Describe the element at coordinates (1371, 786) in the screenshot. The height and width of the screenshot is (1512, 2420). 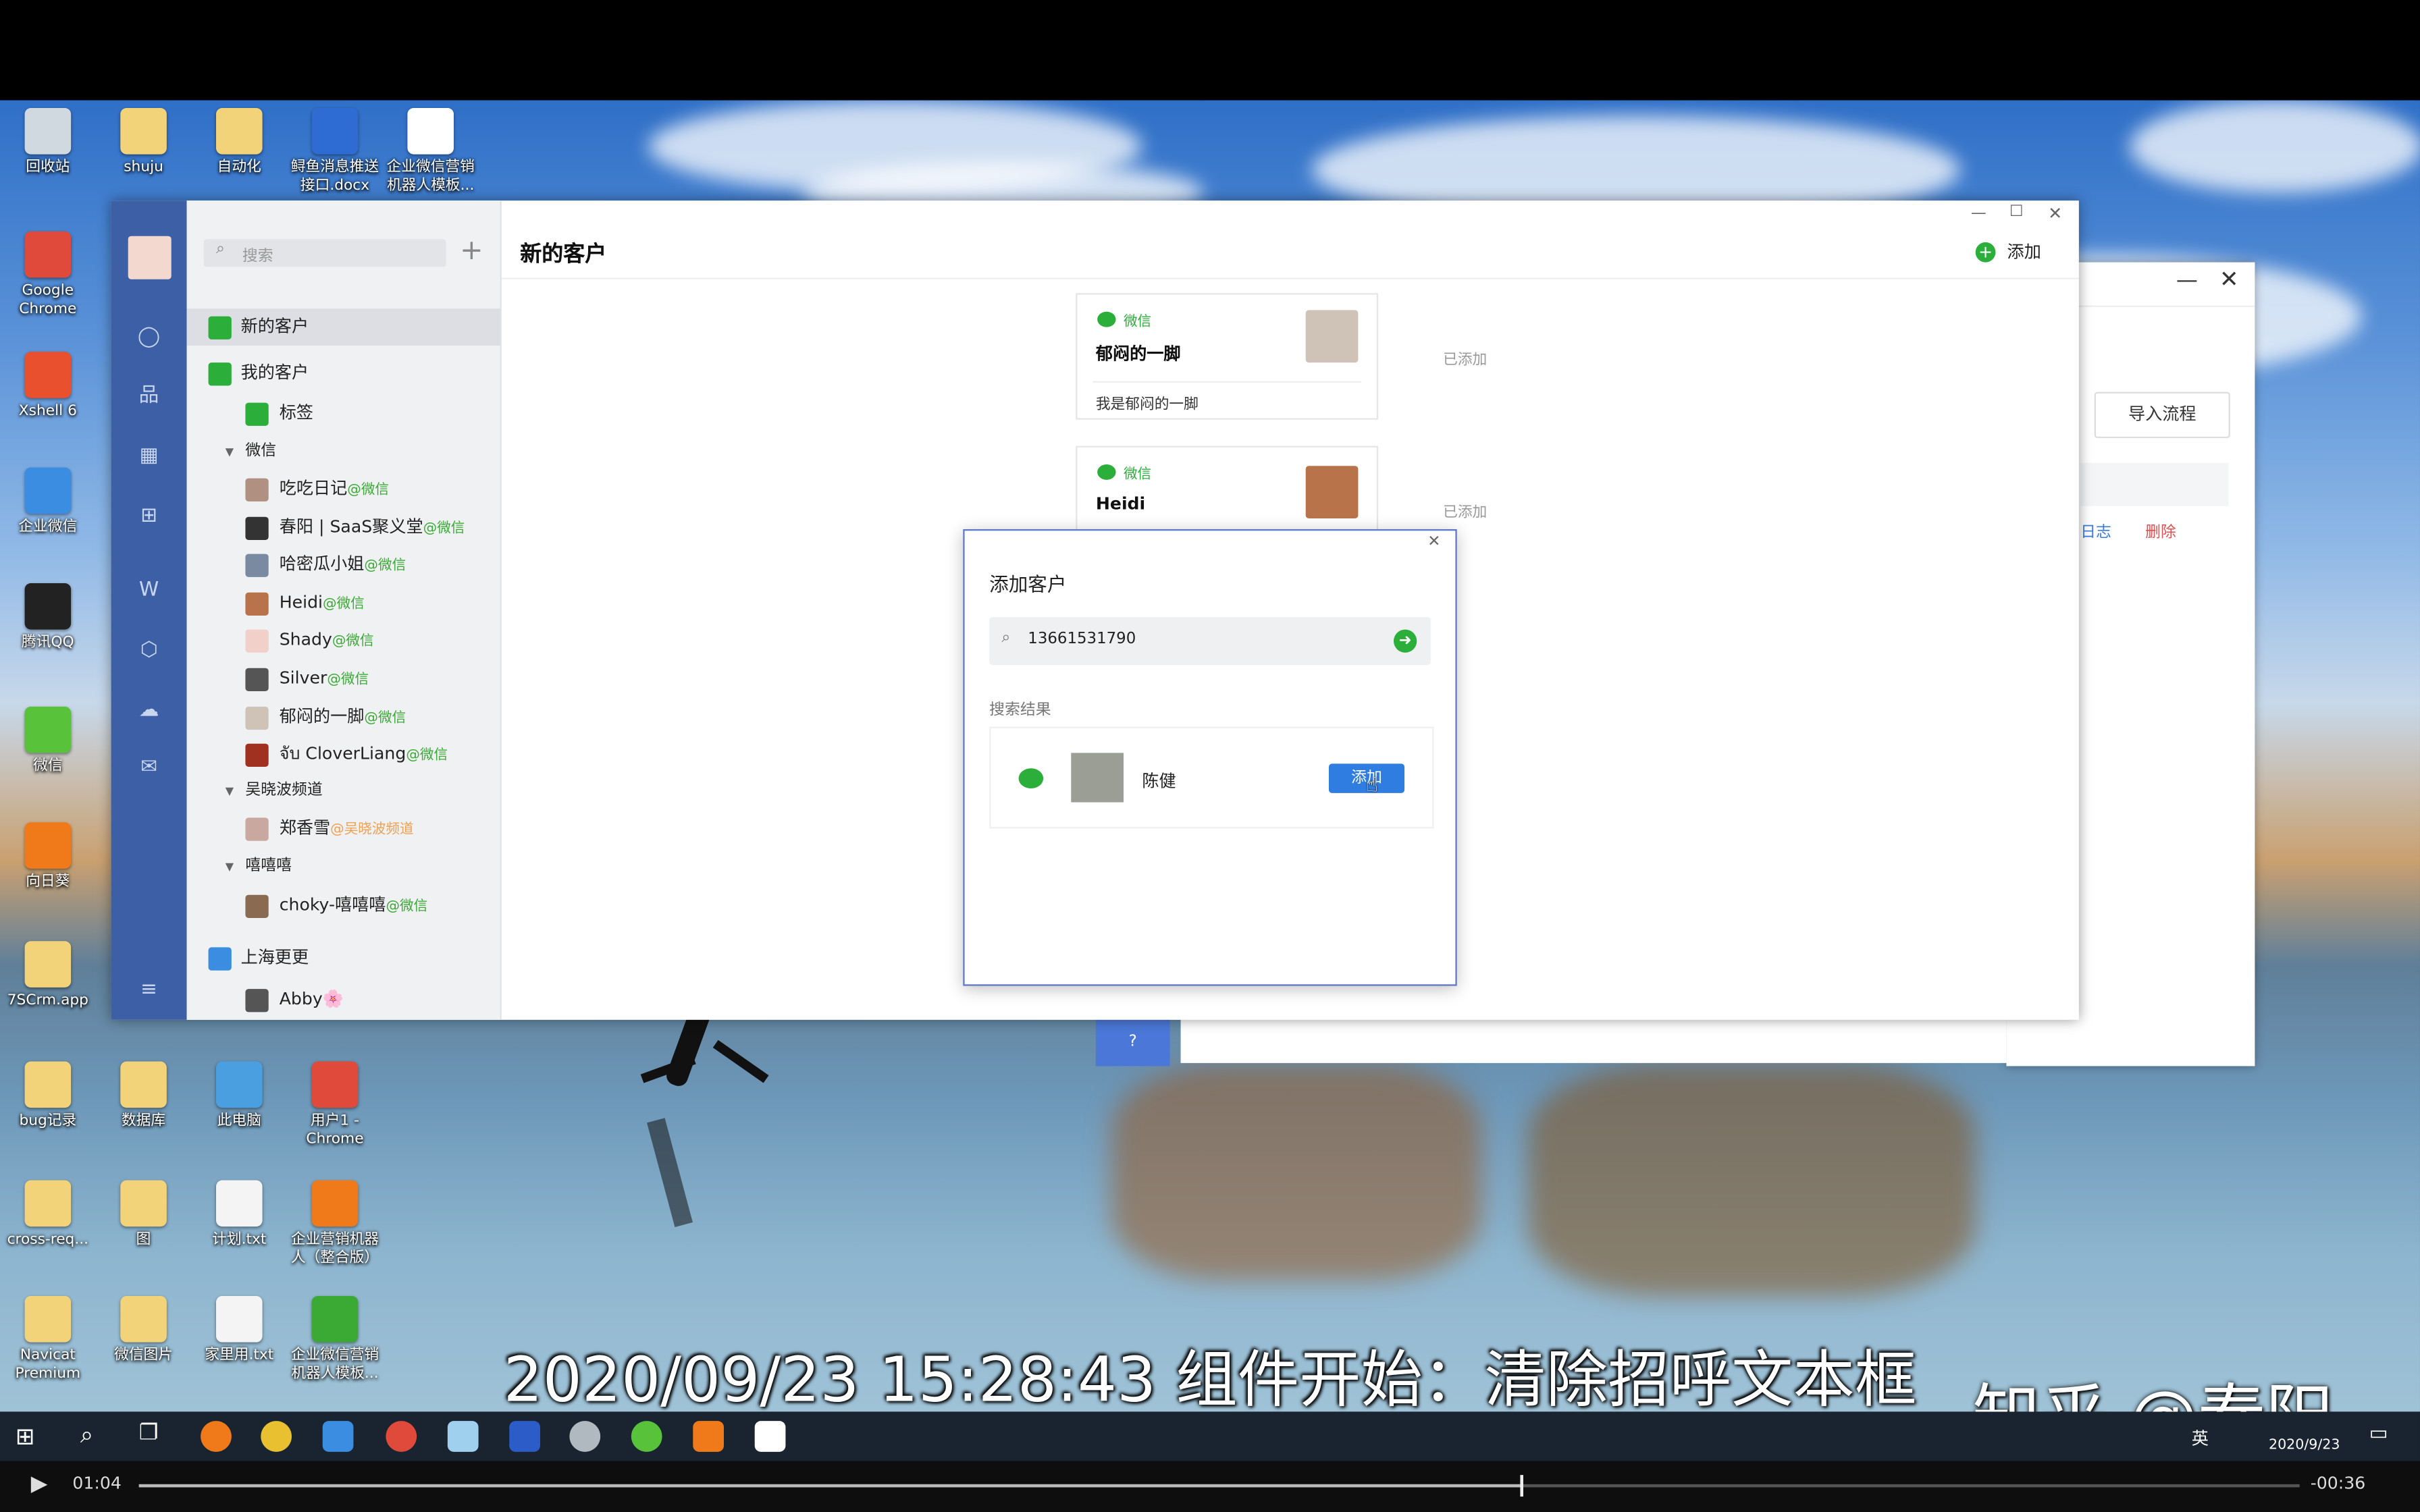
I see `mouse-cursor-icon: ☝` at that location.